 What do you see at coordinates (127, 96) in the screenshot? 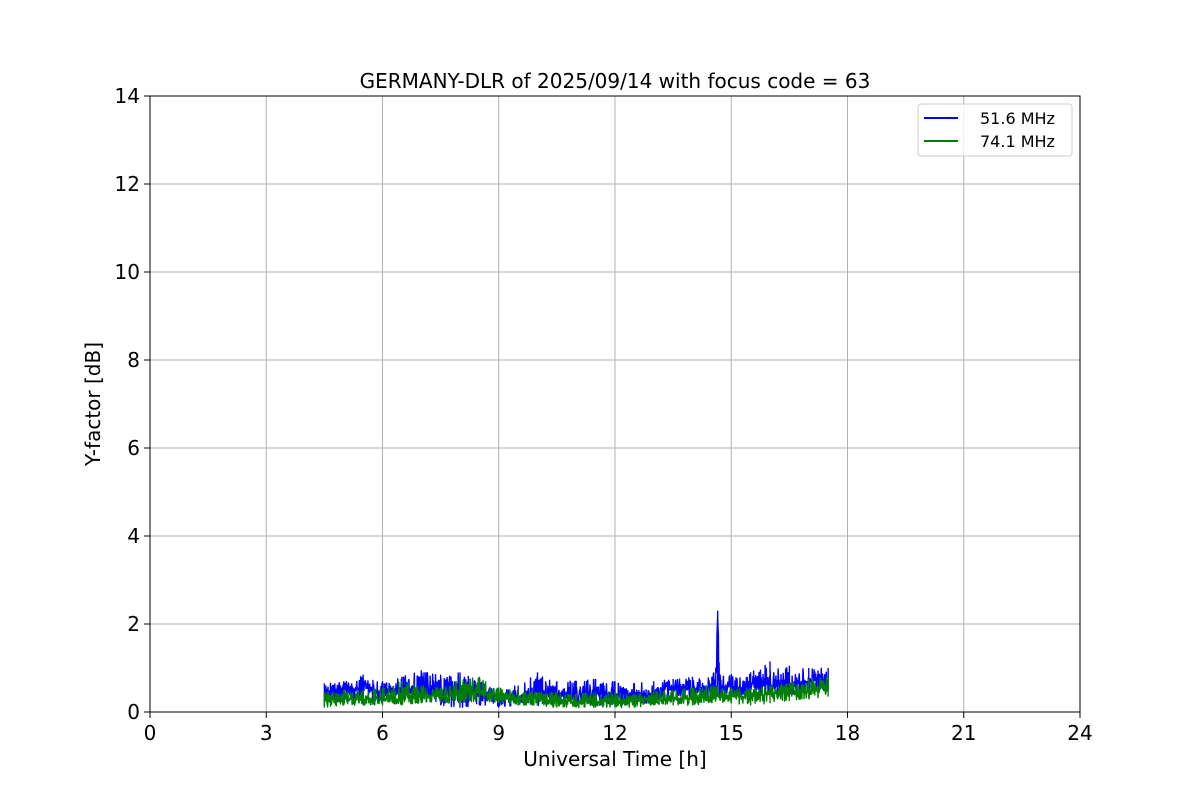
I see `y-tick-label: 14` at bounding box center [127, 96].